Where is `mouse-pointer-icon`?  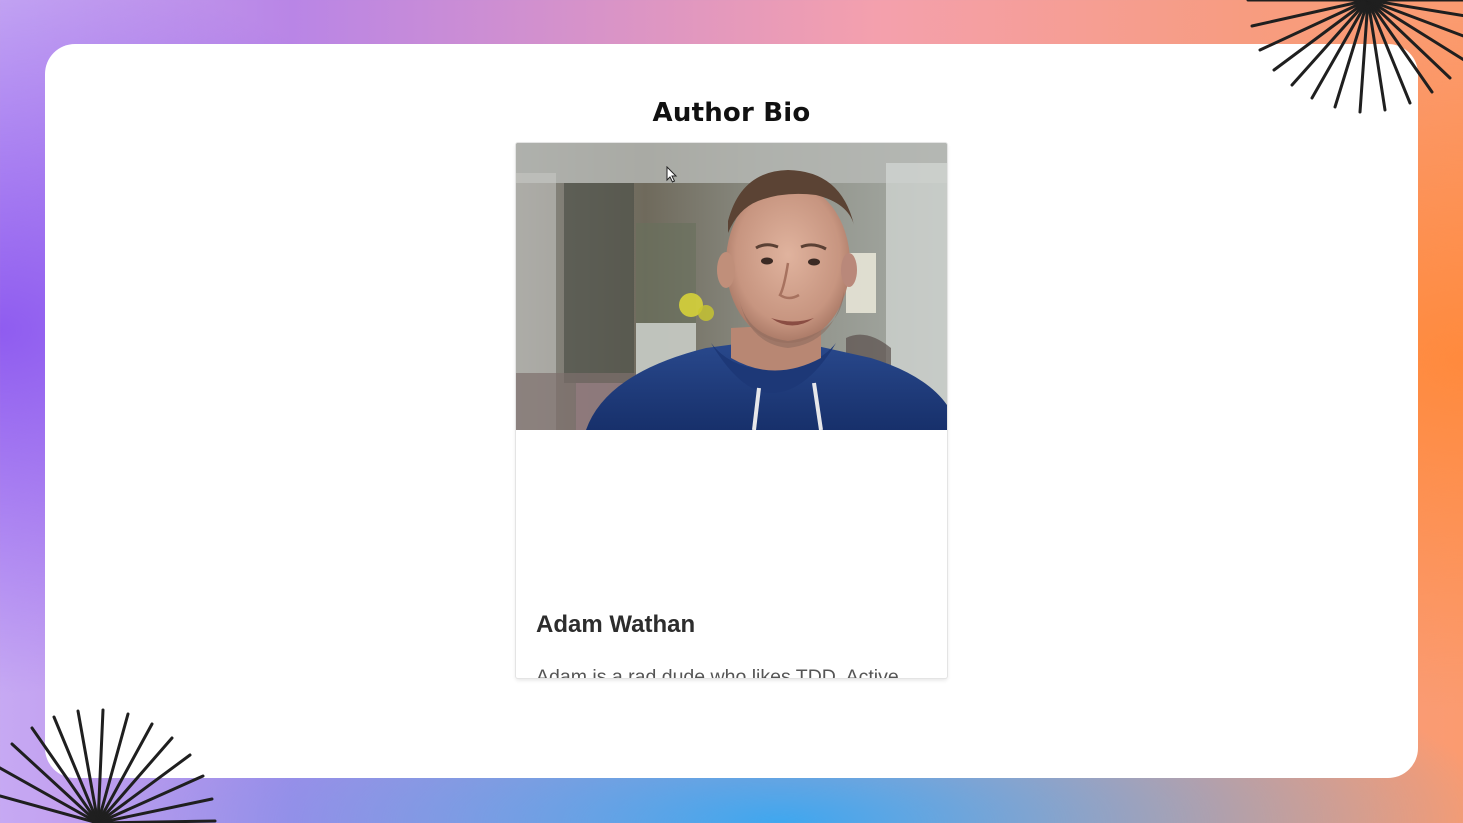
mouse-pointer-icon is located at coordinates (672, 174).